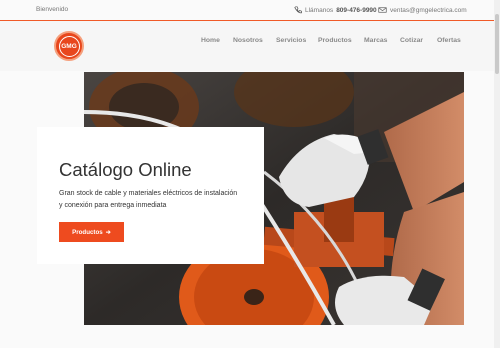  I want to click on nav-item-home: Home, so click(210, 40).